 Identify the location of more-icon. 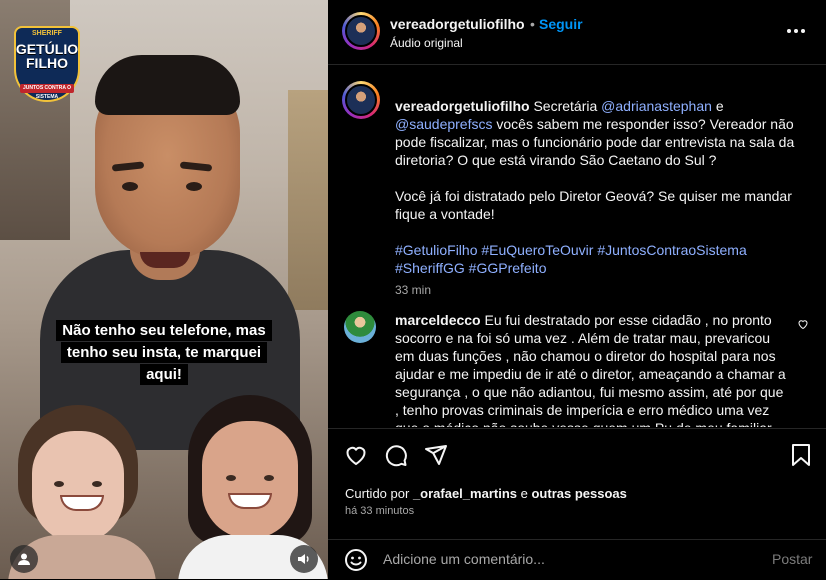
(796, 28).